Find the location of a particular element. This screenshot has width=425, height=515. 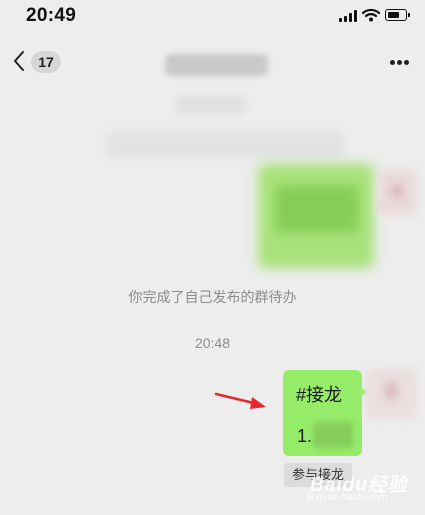

blurred-image-content is located at coordinates (317, 209).